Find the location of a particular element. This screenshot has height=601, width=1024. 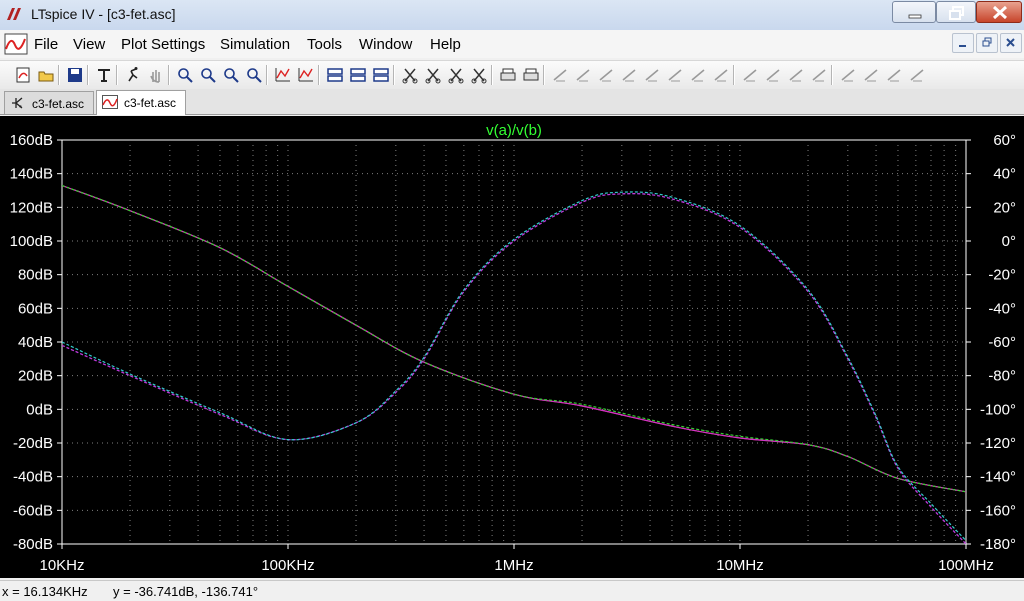

label-icon is located at coordinates (606, 75).